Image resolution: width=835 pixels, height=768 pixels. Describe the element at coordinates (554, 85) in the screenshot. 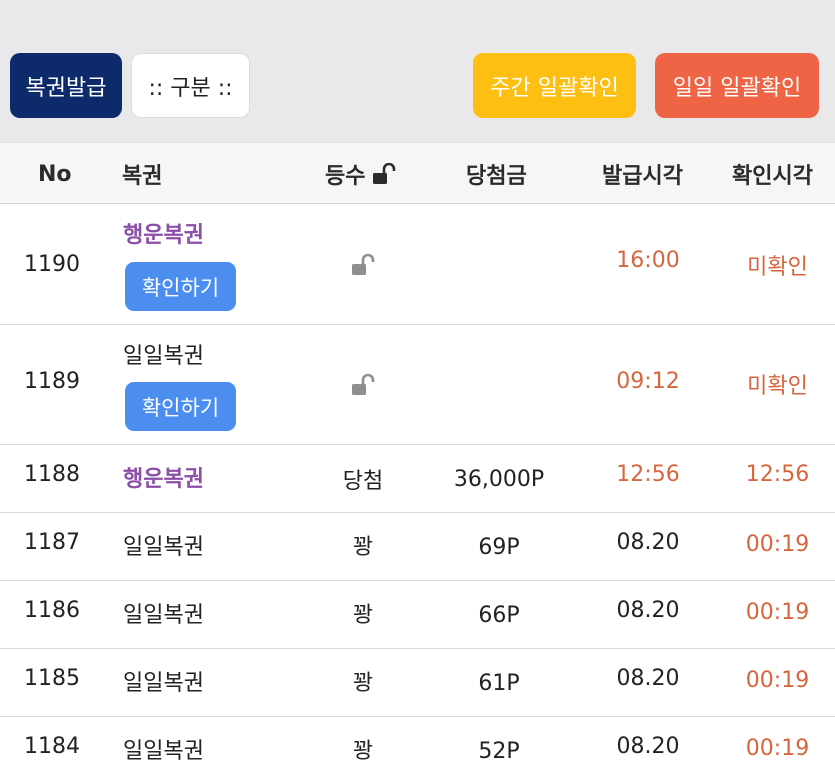

I see `weekly-bulk-confirm-button: 주간 일괄확인` at that location.